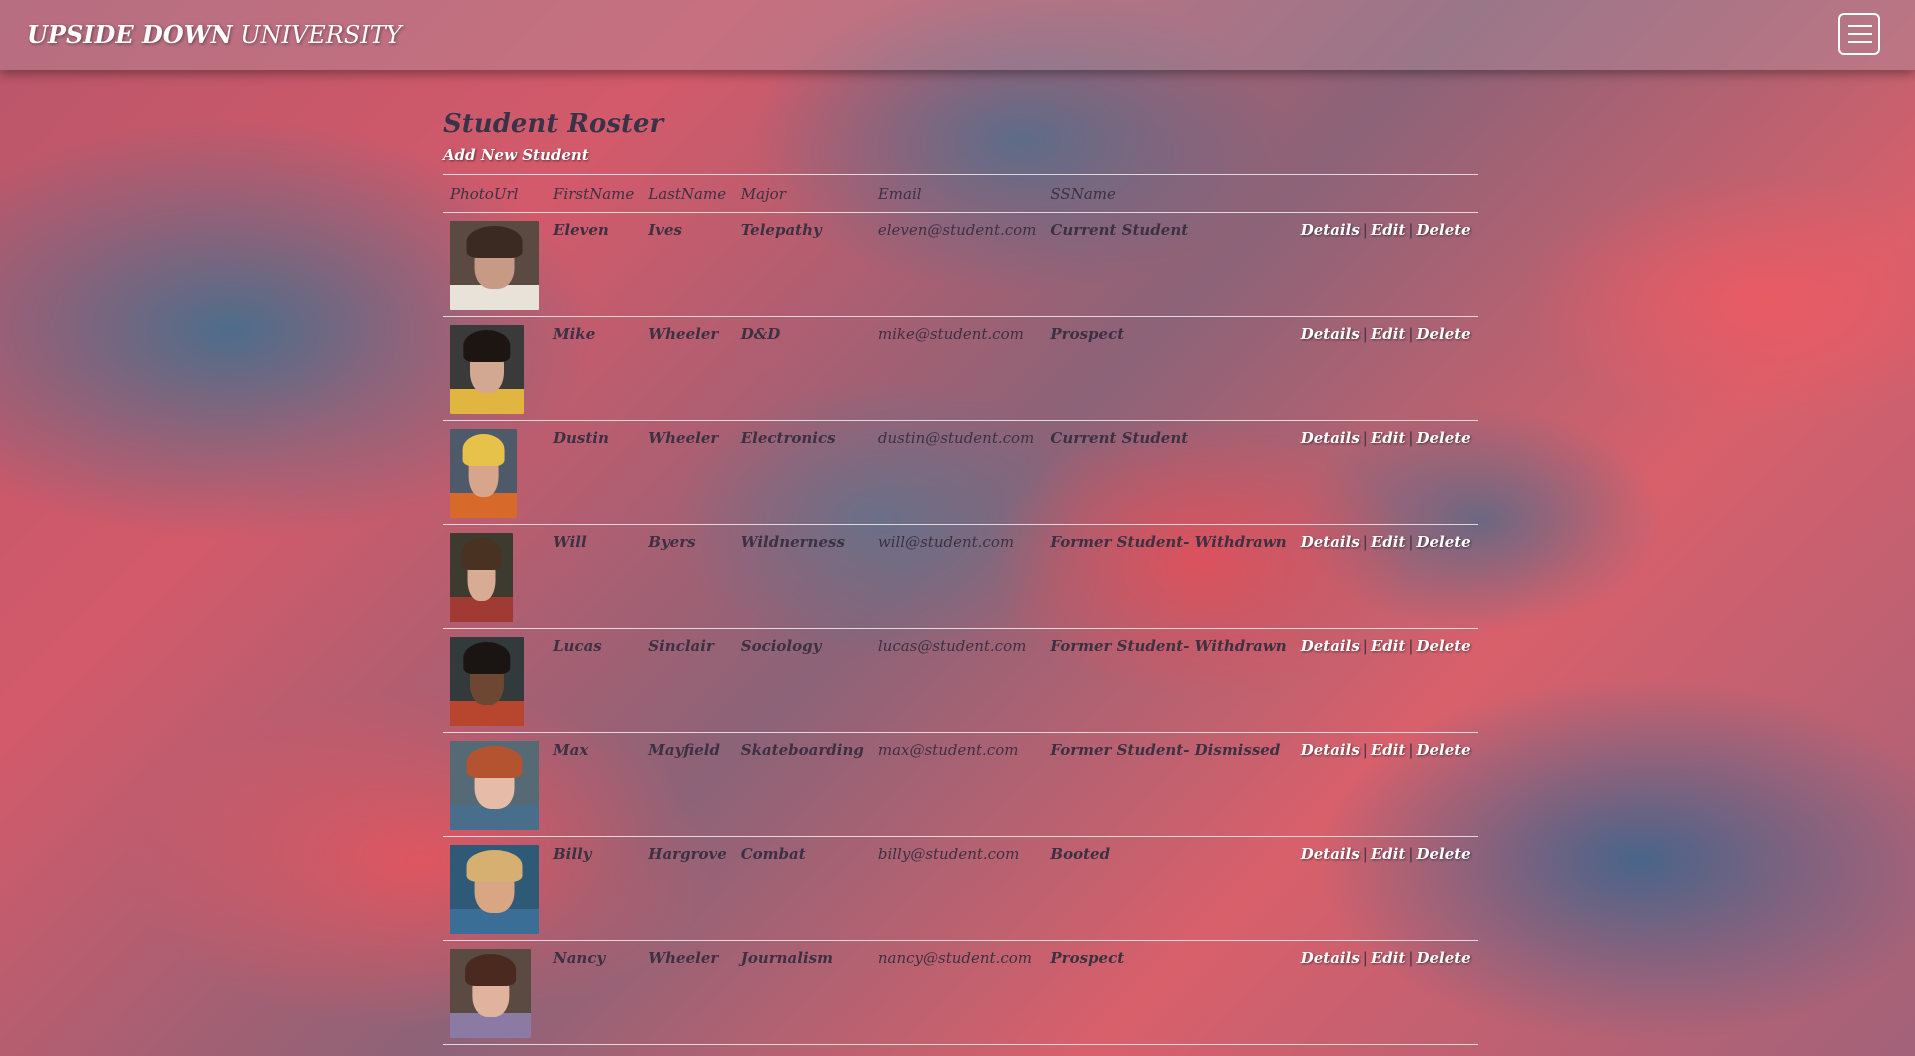  What do you see at coordinates (957, 35) in the screenshot?
I see `top-navbar: UPSIDE DOWN UNIVERSITY` at bounding box center [957, 35].